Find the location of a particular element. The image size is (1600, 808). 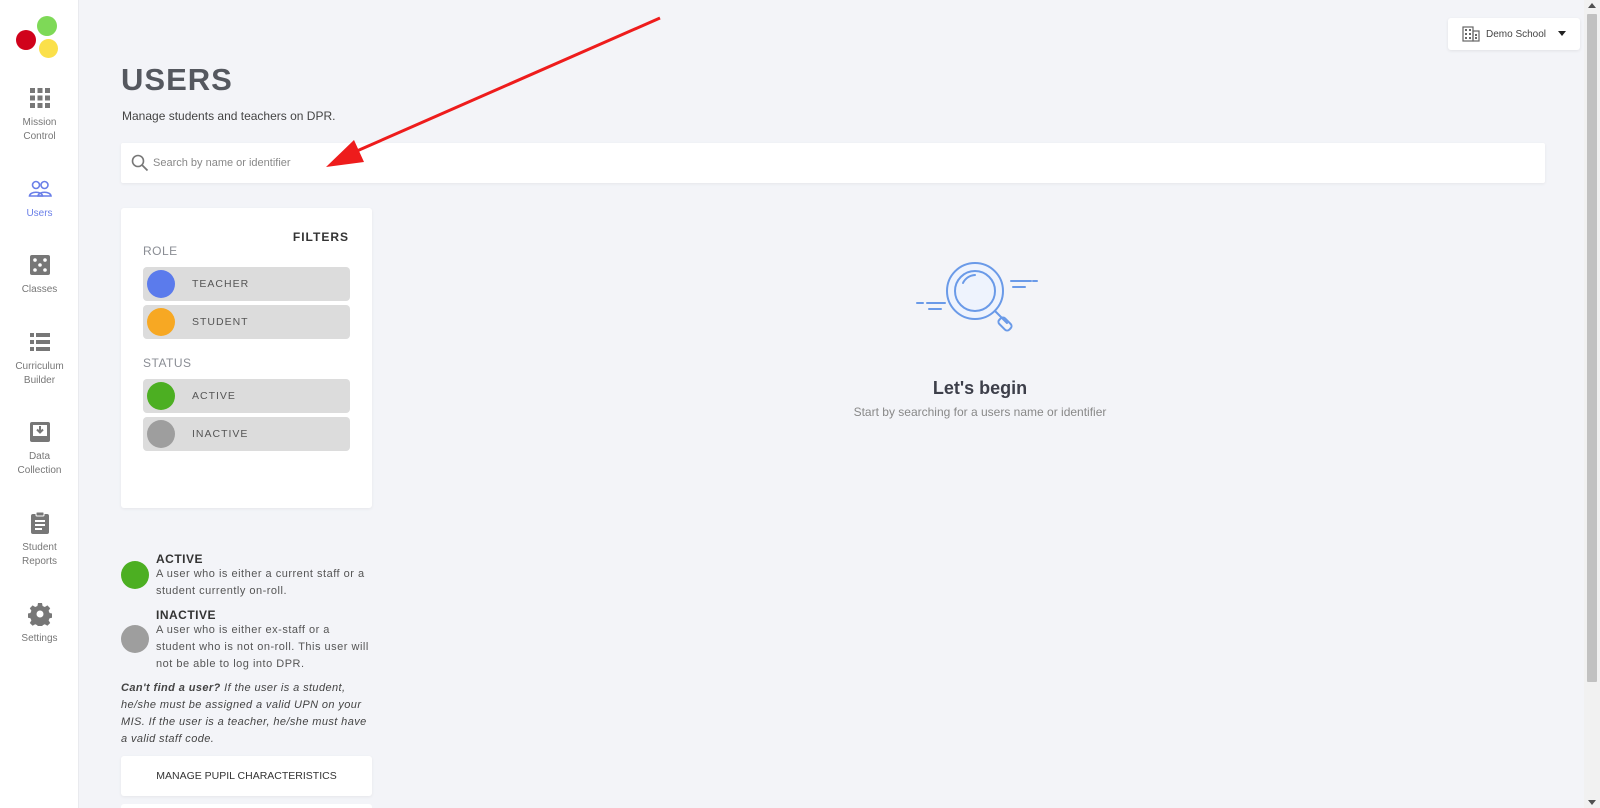

inactive-color-dot is located at coordinates (161, 434).